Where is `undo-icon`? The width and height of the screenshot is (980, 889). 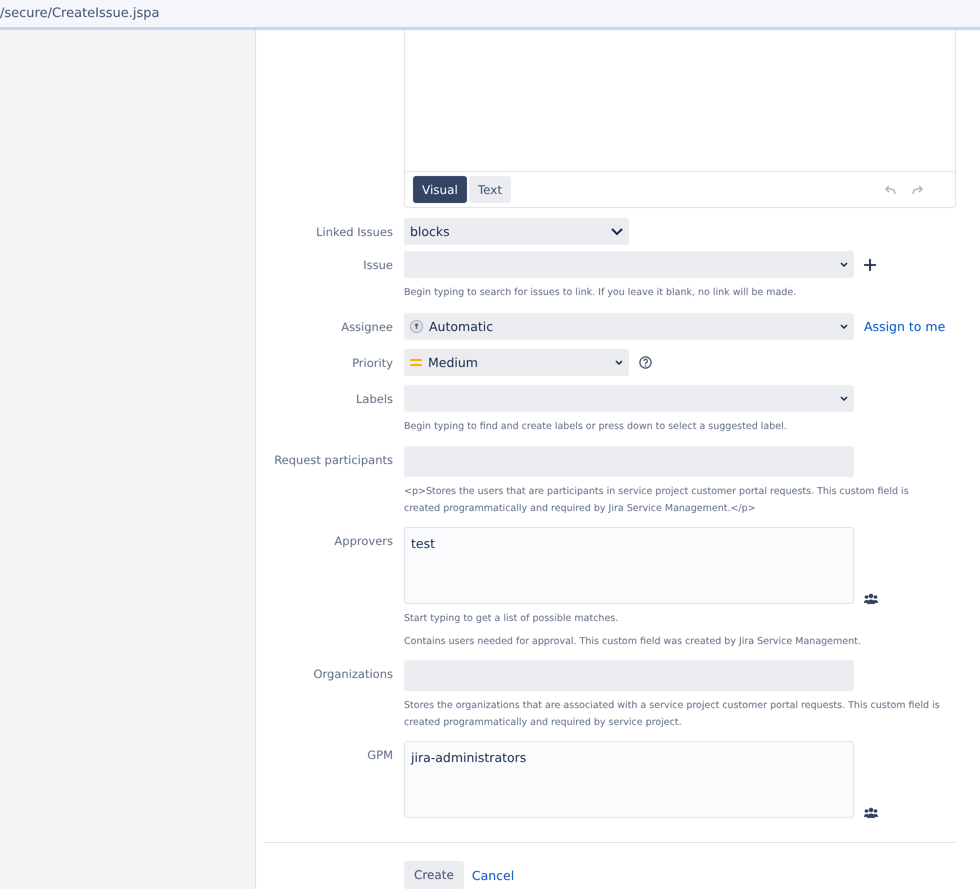
undo-icon is located at coordinates (890, 189).